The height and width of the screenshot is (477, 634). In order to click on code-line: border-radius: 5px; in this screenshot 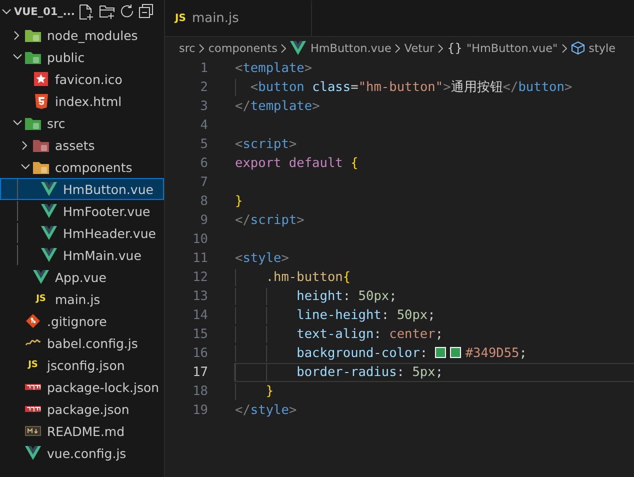, I will do `click(370, 372)`.